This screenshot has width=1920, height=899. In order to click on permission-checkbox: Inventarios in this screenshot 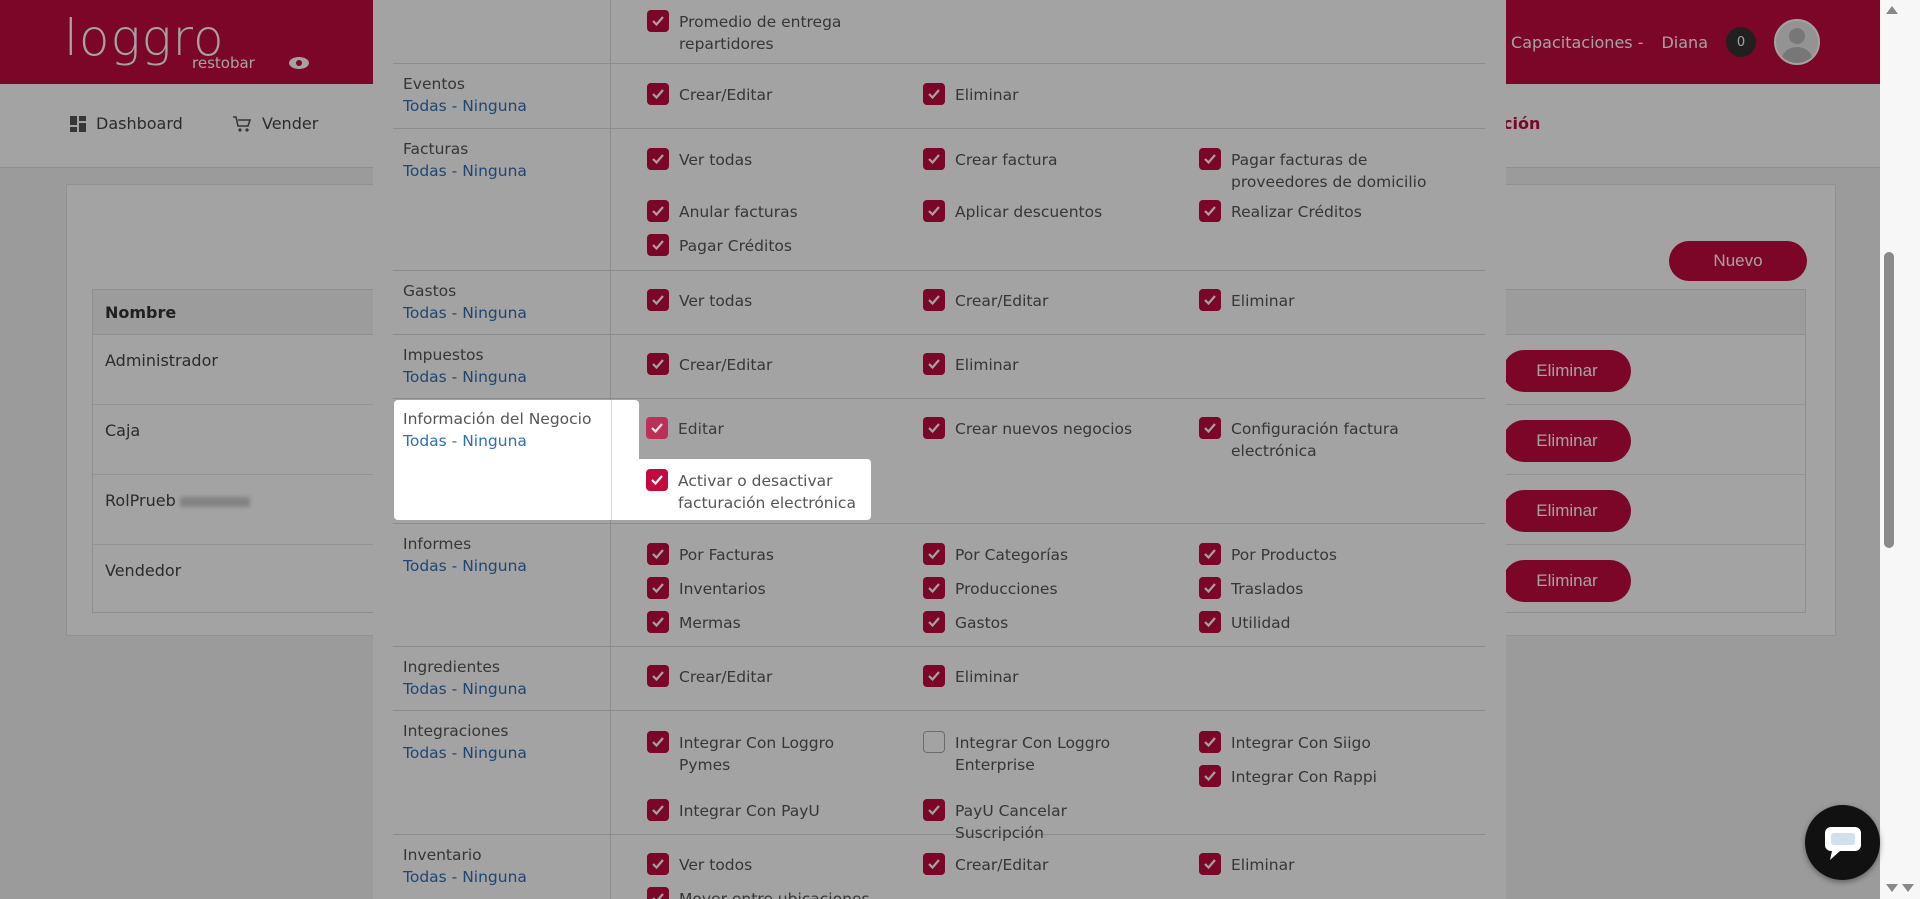, I will do `click(763, 588)`.